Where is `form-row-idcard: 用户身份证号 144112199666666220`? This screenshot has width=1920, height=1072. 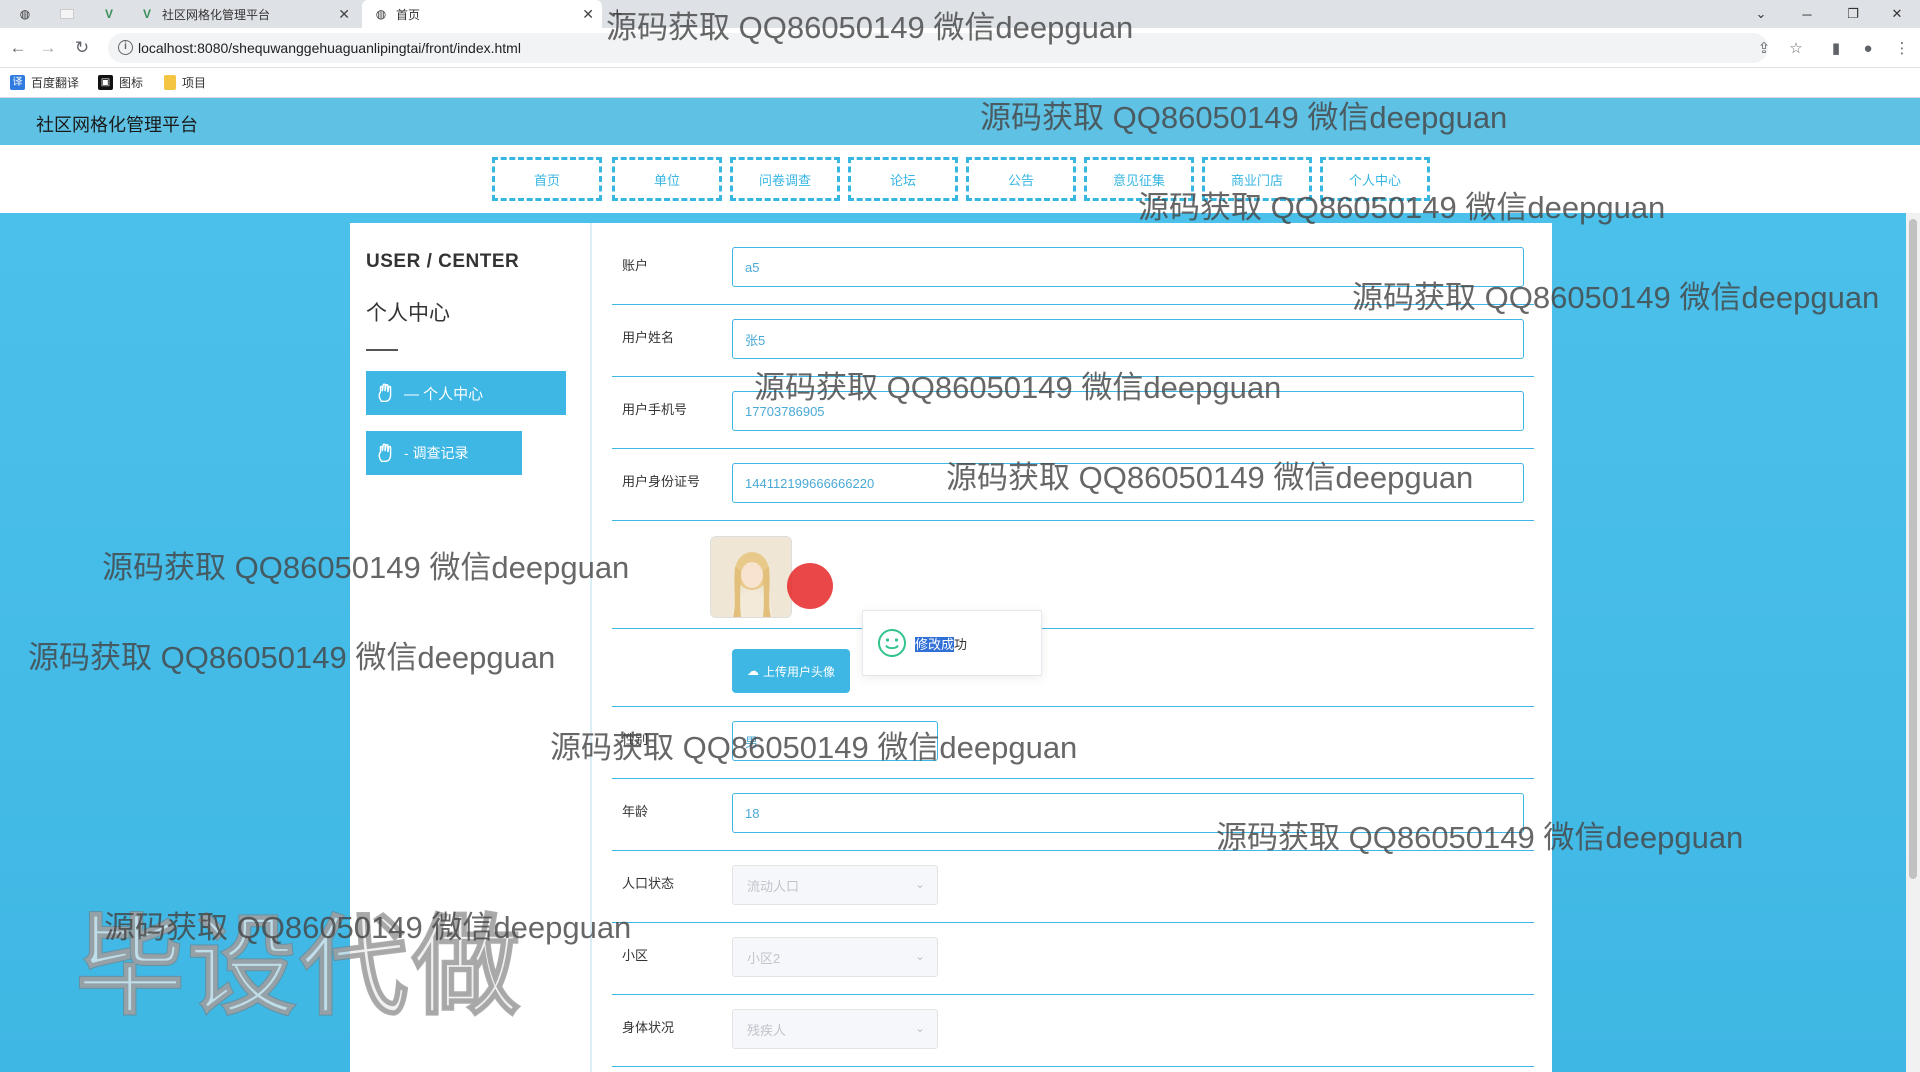 form-row-idcard: 用户身份证号 144112199666666220 is located at coordinates (1073, 486).